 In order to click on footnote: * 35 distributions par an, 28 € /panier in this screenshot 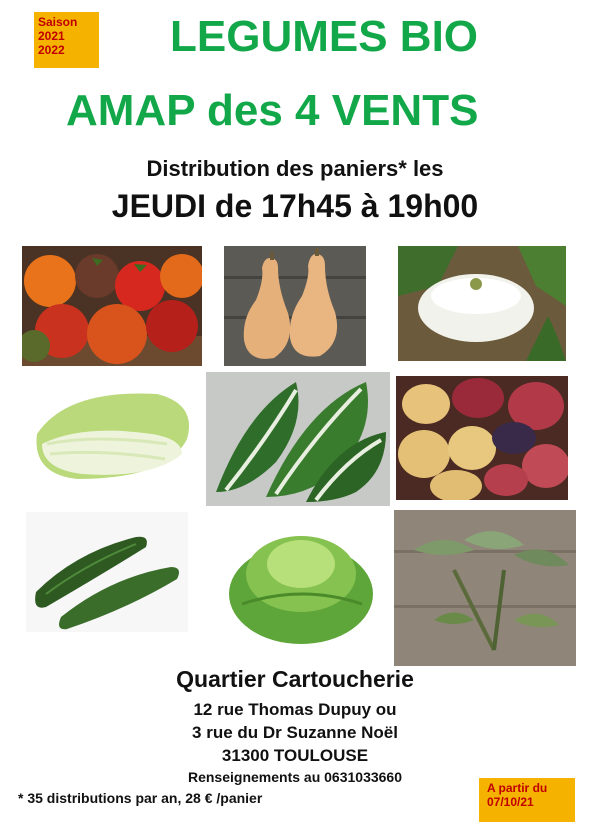, I will do `click(140, 798)`.